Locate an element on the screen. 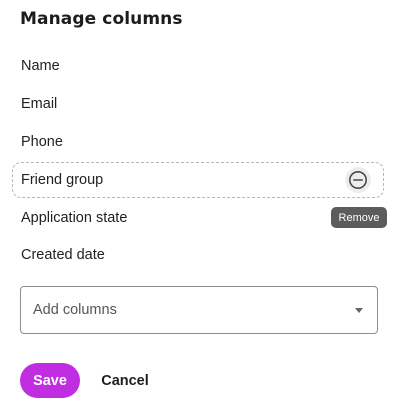  column-item-name: Name is located at coordinates (198, 66).